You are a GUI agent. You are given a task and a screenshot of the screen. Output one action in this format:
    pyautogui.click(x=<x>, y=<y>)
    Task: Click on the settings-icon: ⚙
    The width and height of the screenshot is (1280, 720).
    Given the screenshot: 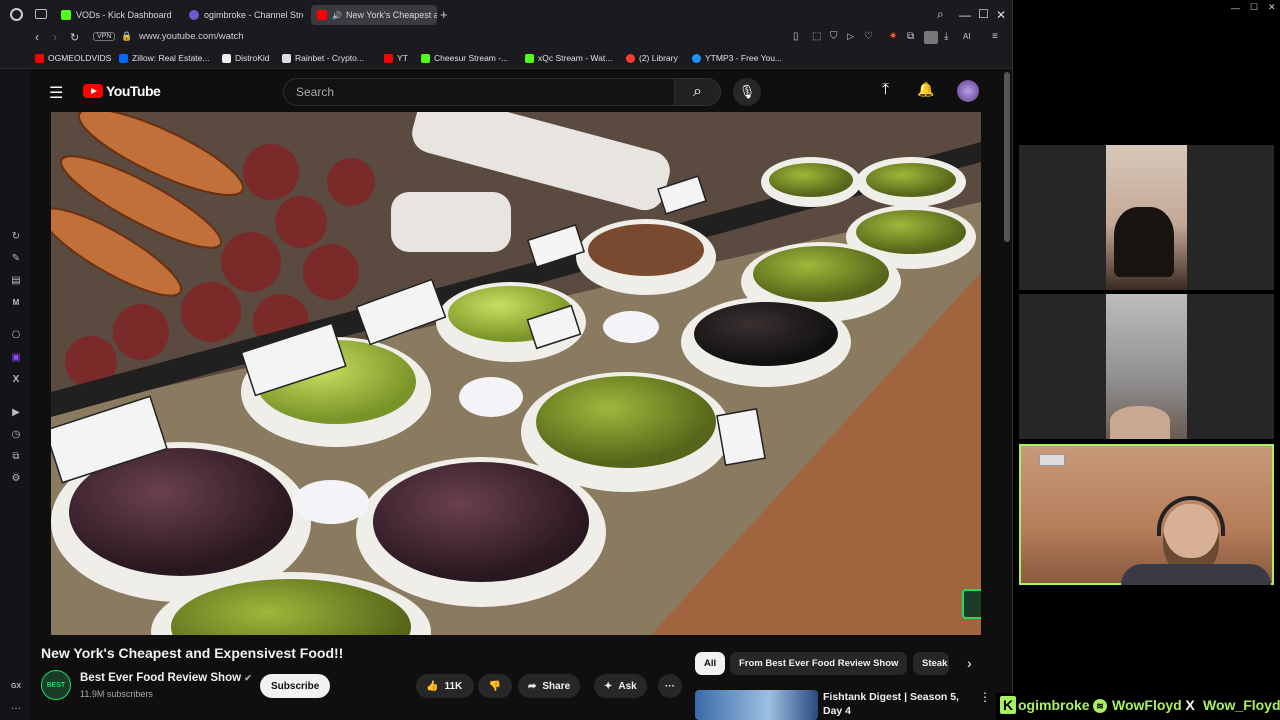 What is the action you would take?
    pyautogui.click(x=16, y=478)
    